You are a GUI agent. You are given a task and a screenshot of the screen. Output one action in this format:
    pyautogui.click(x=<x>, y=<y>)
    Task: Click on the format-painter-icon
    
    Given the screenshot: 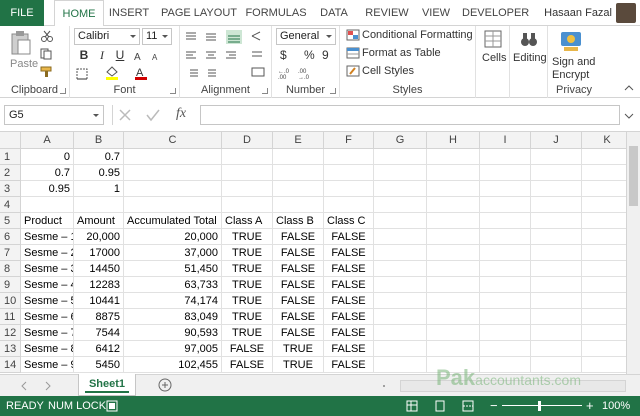 What is the action you would take?
    pyautogui.click(x=47, y=72)
    